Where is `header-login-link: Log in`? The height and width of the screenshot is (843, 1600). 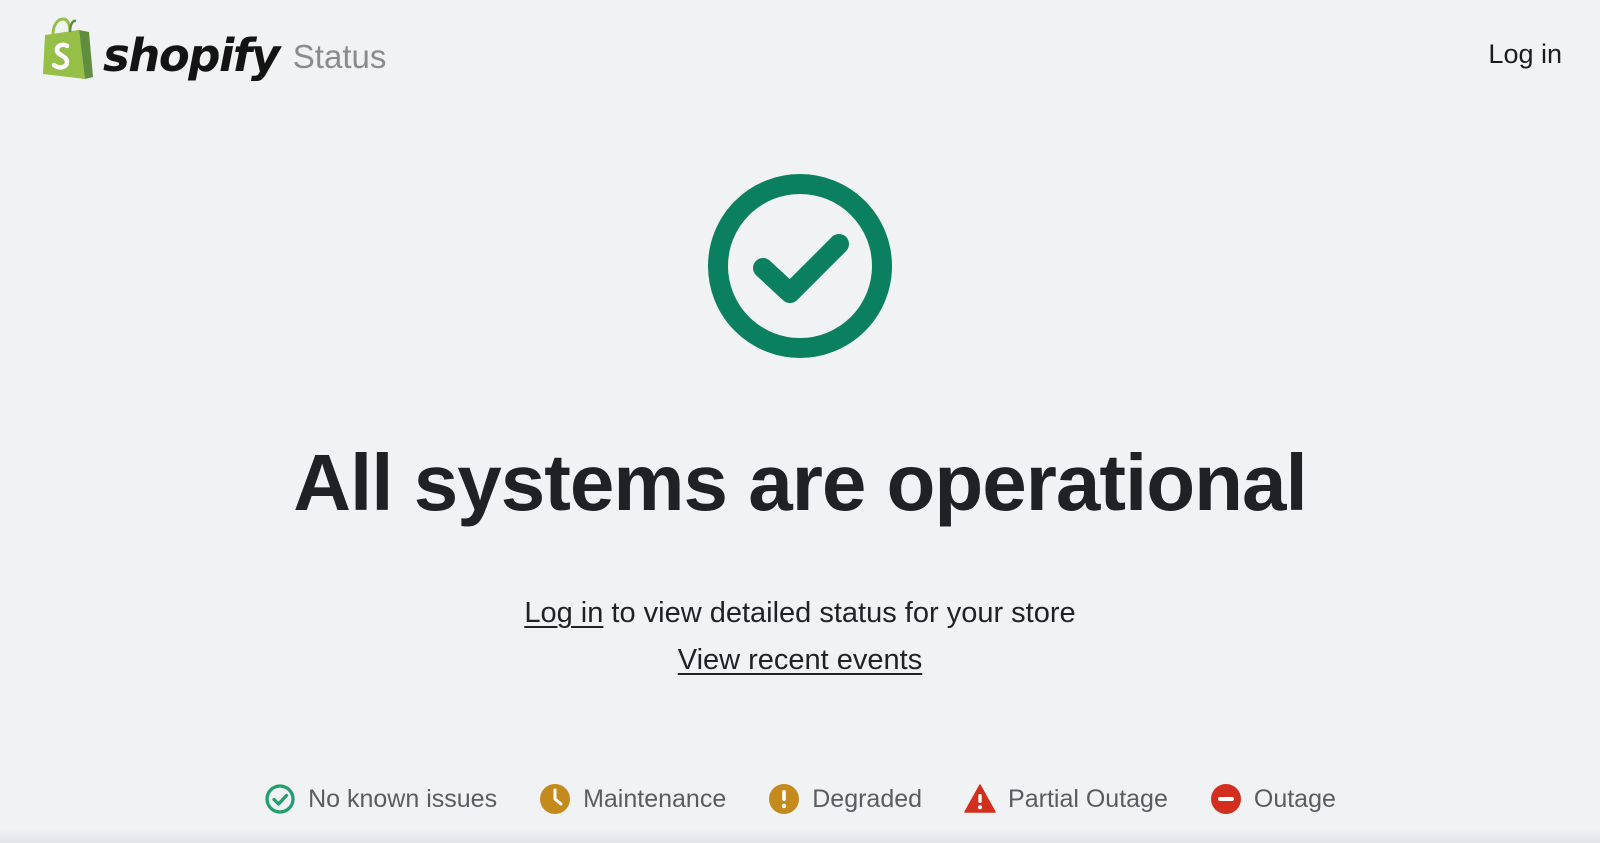 header-login-link: Log in is located at coordinates (1525, 54).